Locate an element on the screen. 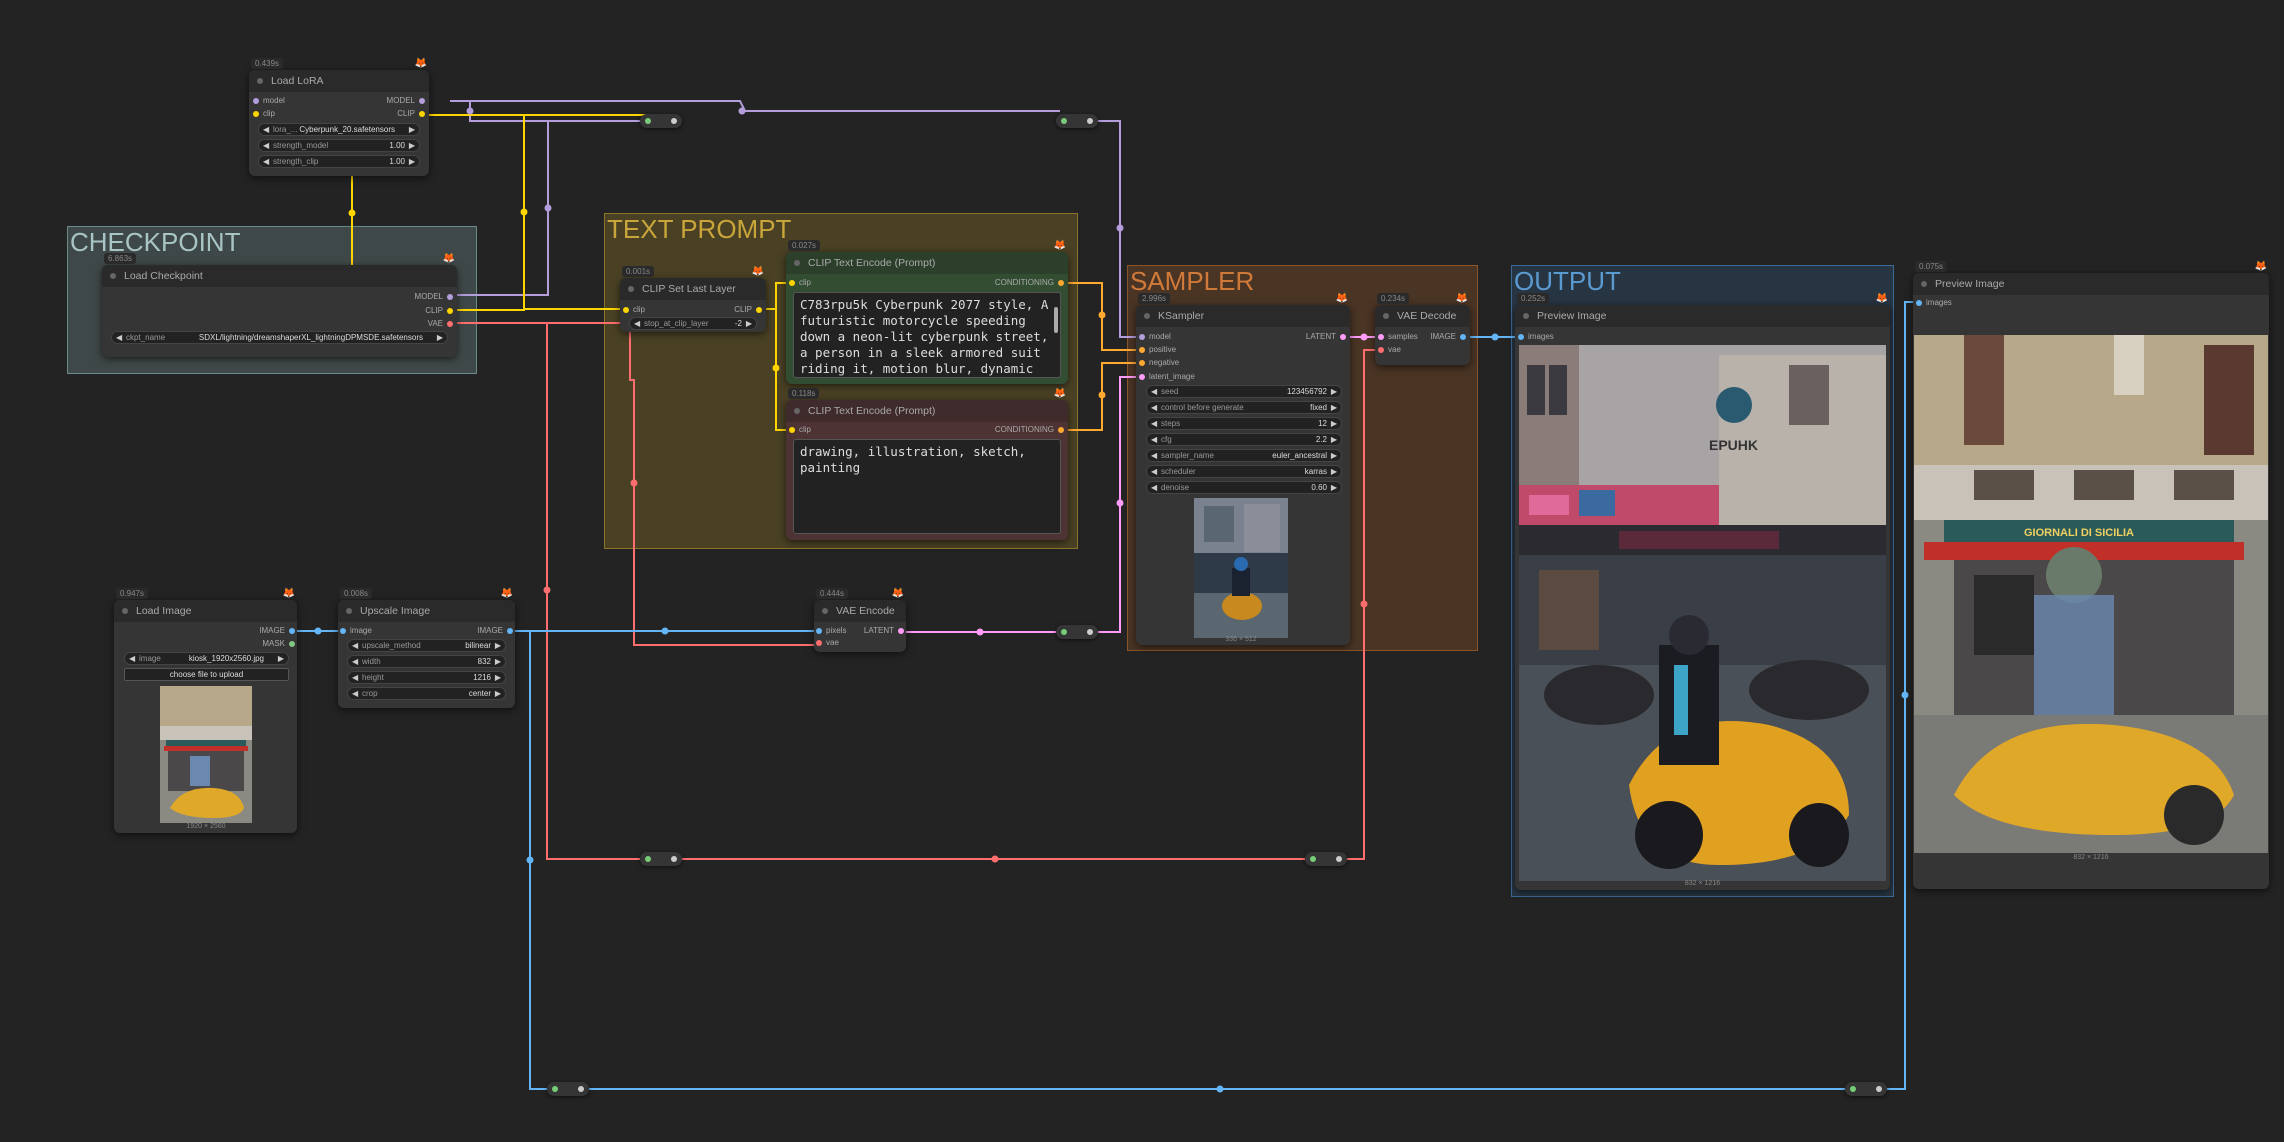 The height and width of the screenshot is (1142, 2284). node-header: Load Image is located at coordinates (205, 611).